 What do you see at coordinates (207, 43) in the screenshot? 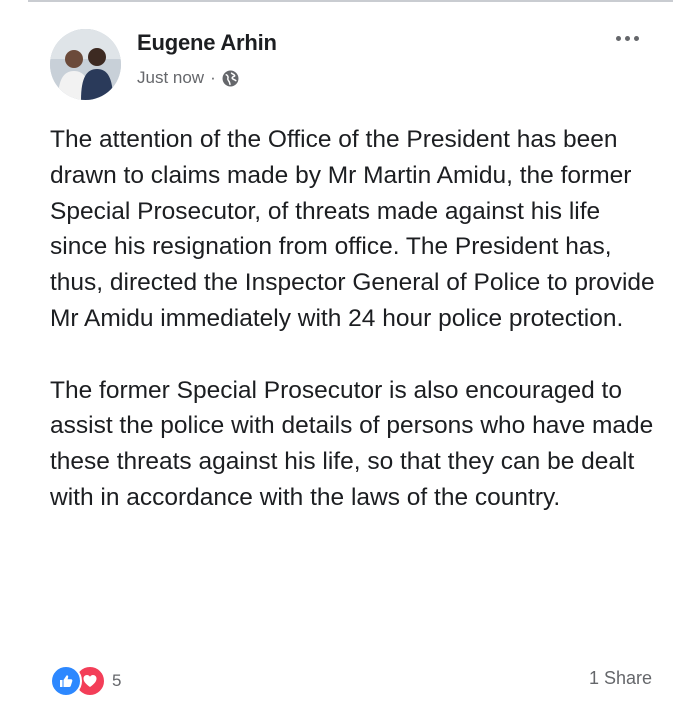
I see `author-name: Eugene Arhin` at bounding box center [207, 43].